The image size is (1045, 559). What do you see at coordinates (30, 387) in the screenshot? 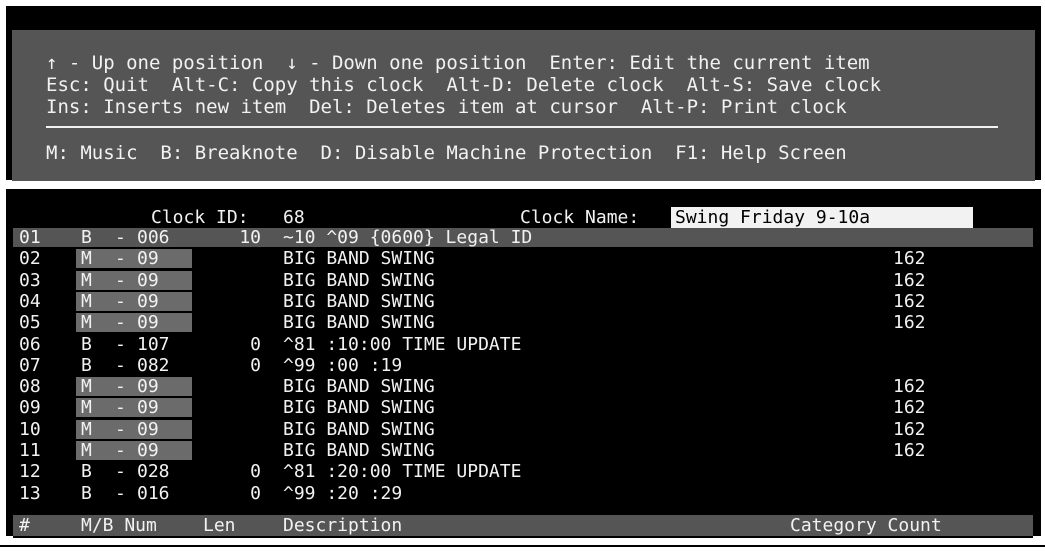
I see `row-number: 08` at bounding box center [30, 387].